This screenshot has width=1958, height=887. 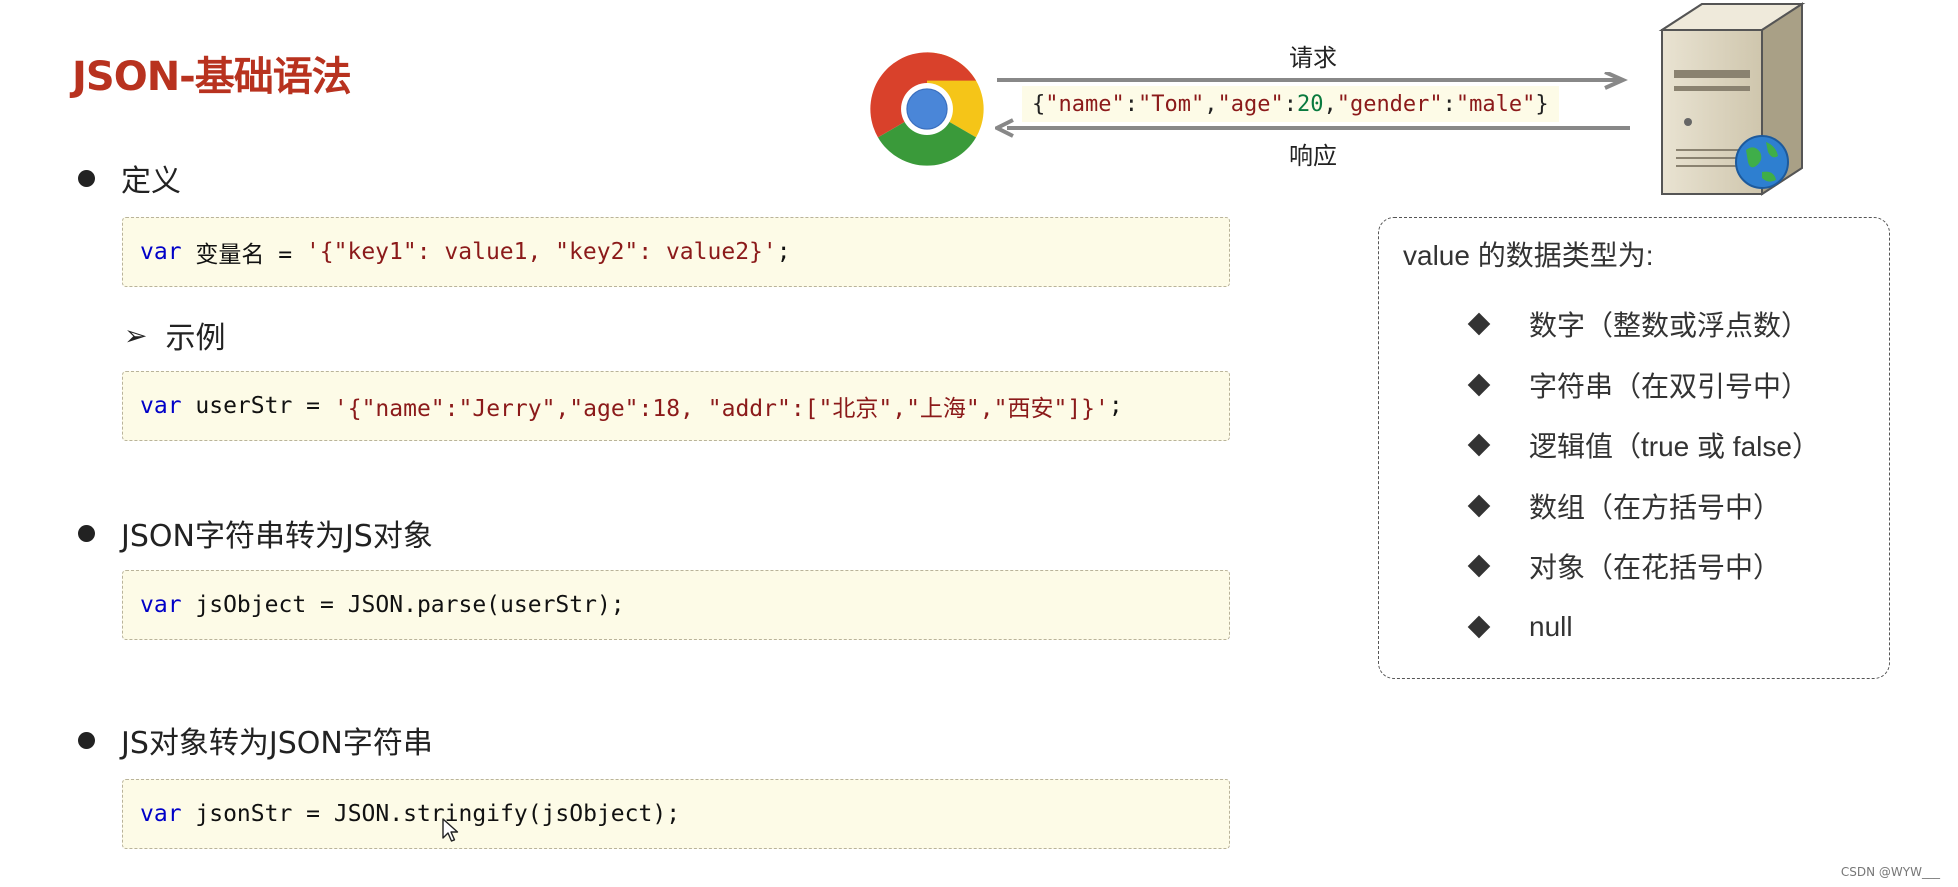 What do you see at coordinates (243, 255) in the screenshot?
I see `code-text: 变量名 =` at bounding box center [243, 255].